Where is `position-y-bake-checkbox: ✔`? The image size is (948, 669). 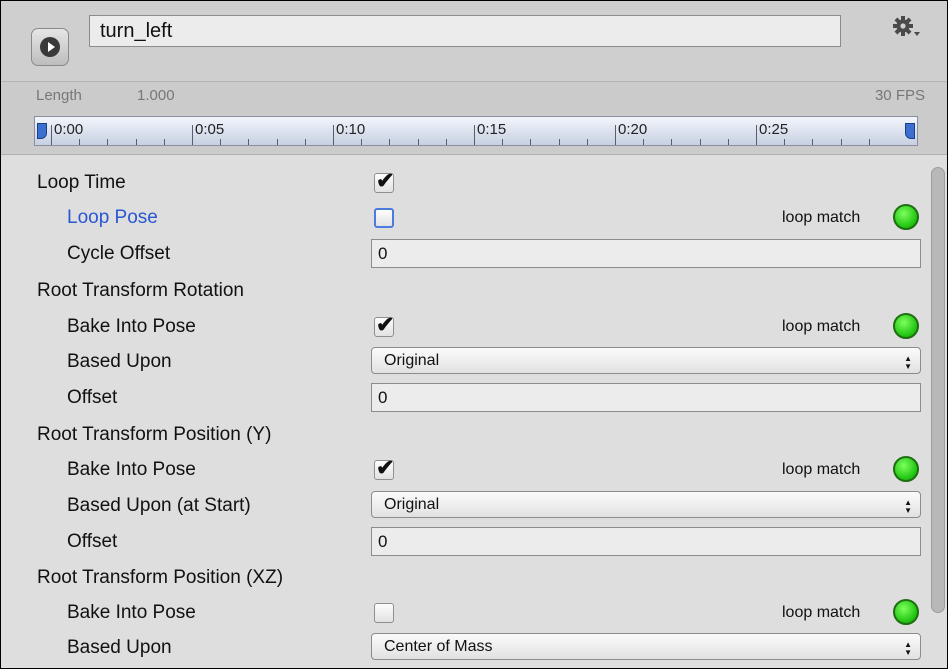
position-y-bake-checkbox: ✔ is located at coordinates (384, 467).